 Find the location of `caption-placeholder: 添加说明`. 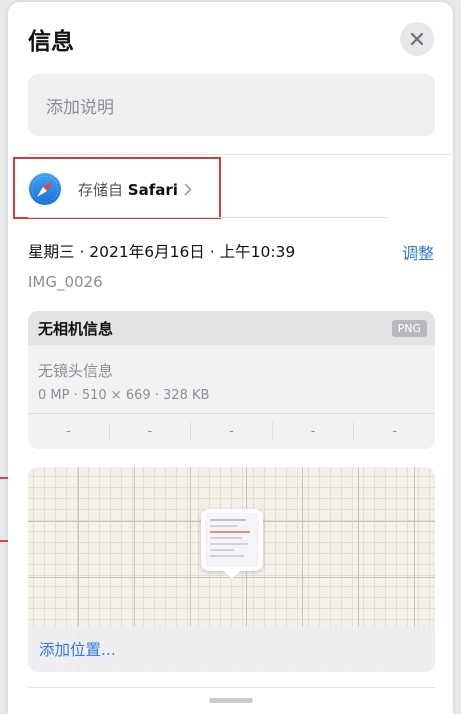

caption-placeholder: 添加说明 is located at coordinates (80, 107).